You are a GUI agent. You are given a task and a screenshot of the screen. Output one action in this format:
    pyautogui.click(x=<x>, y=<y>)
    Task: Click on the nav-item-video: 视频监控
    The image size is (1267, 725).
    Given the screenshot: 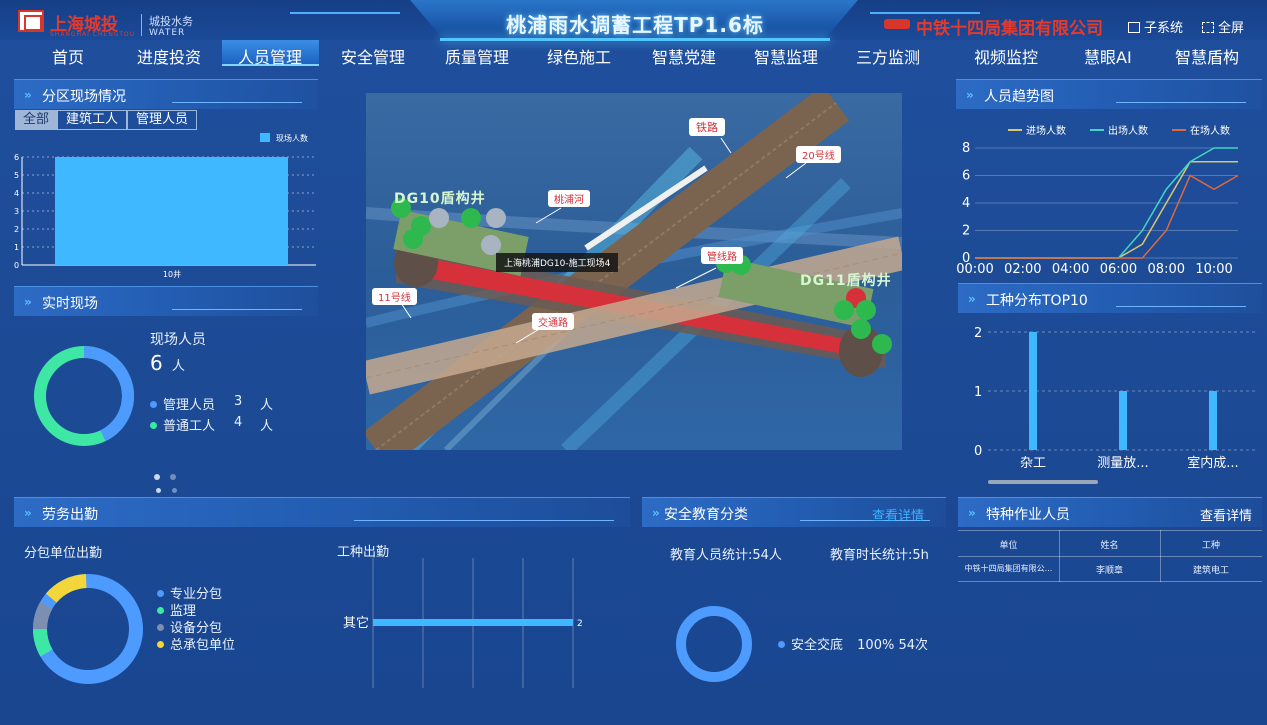 What is the action you would take?
    pyautogui.click(x=1006, y=56)
    